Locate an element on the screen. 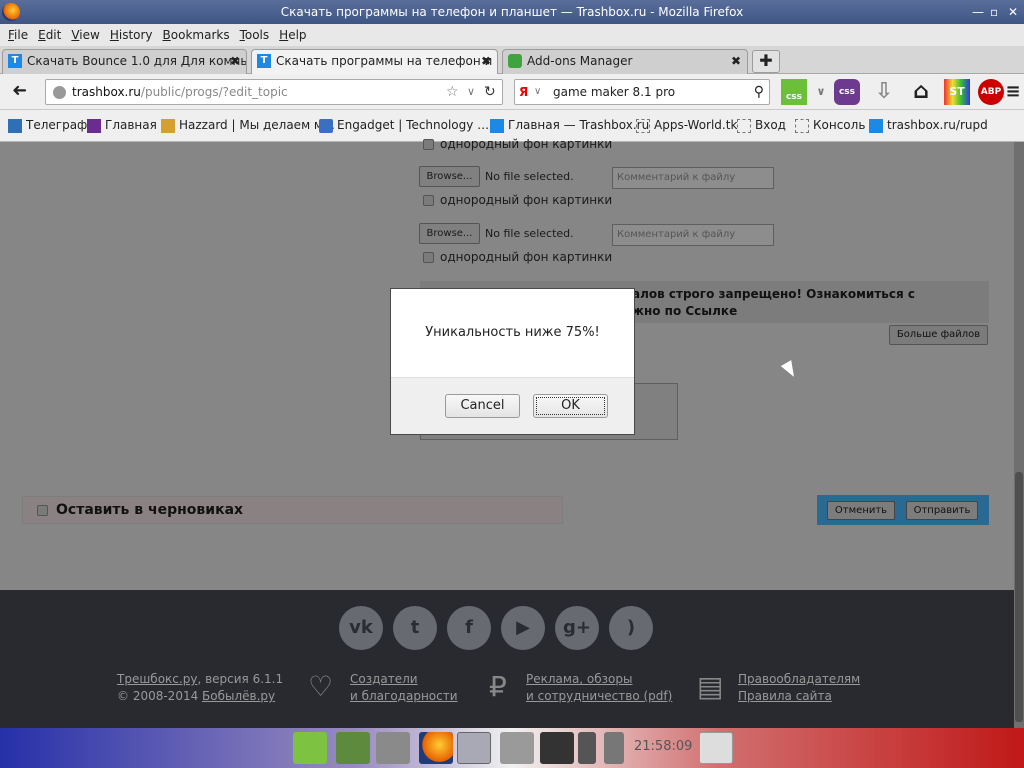 This screenshot has height=768, width=1024. menu-history: History is located at coordinates (131, 35).